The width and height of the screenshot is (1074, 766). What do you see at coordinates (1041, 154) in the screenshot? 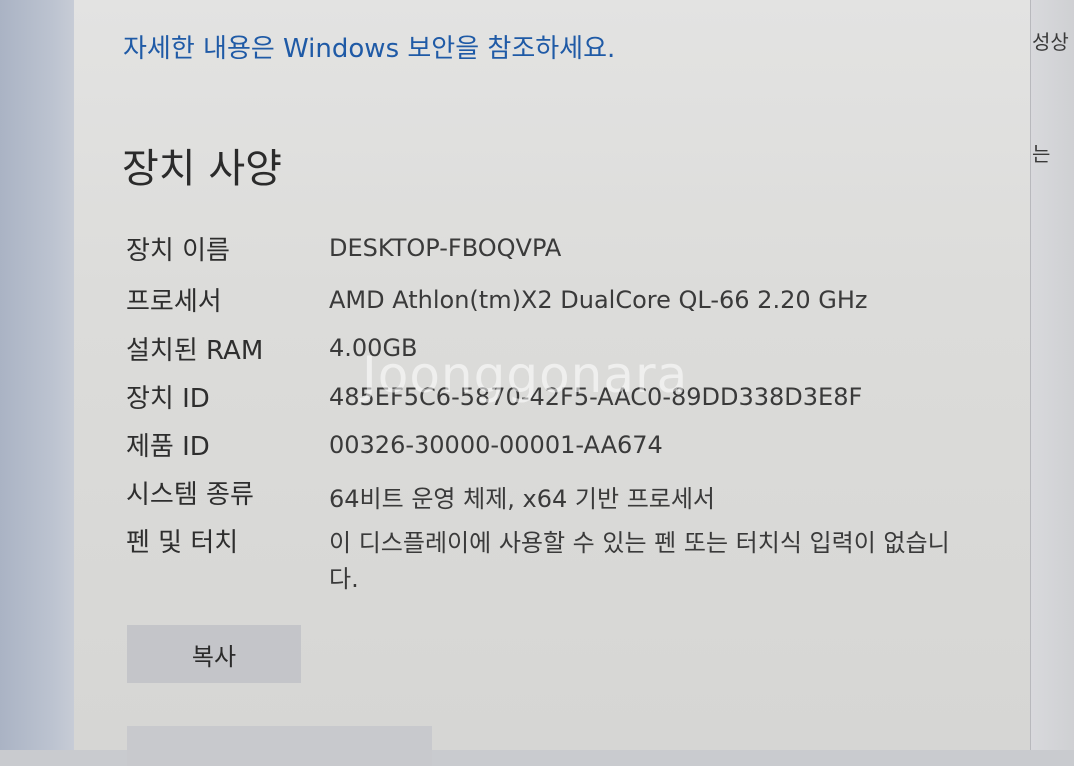
I see `side-window-text: 는` at bounding box center [1041, 154].